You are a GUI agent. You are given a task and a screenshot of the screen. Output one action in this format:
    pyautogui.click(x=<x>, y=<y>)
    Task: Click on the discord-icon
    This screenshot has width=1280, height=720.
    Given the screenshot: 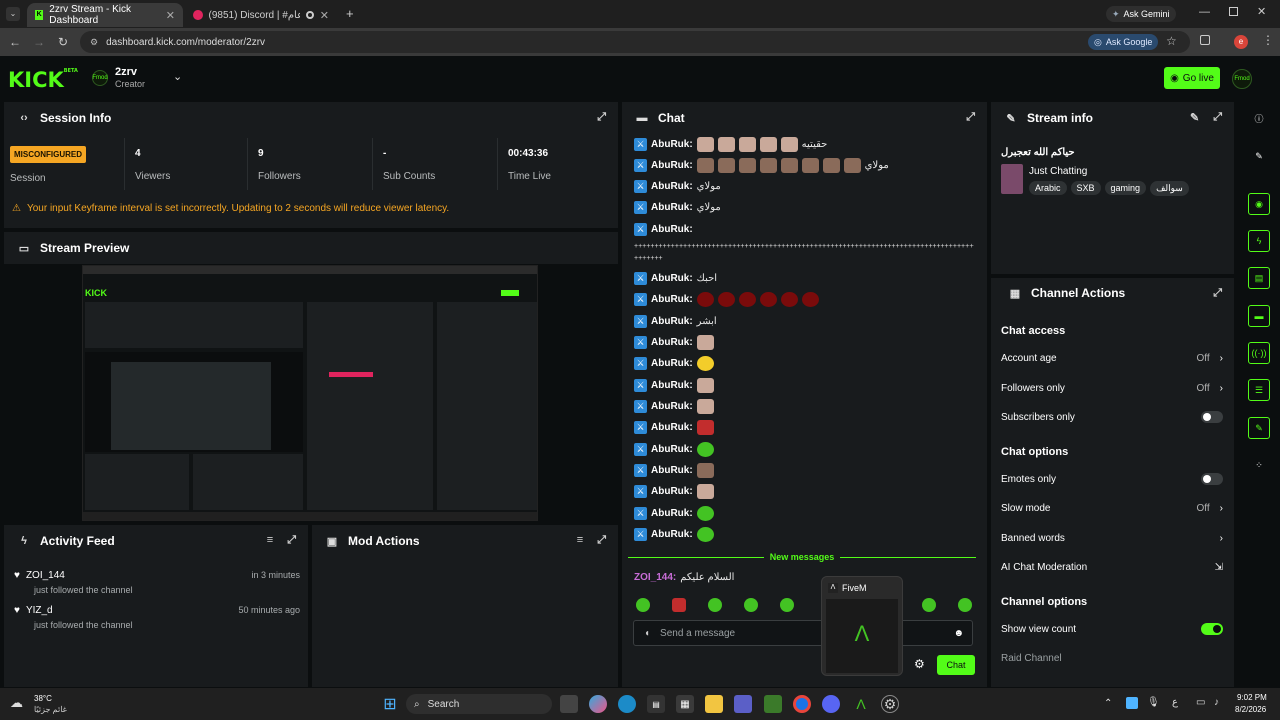 What is the action you would take?
    pyautogui.click(x=831, y=704)
    